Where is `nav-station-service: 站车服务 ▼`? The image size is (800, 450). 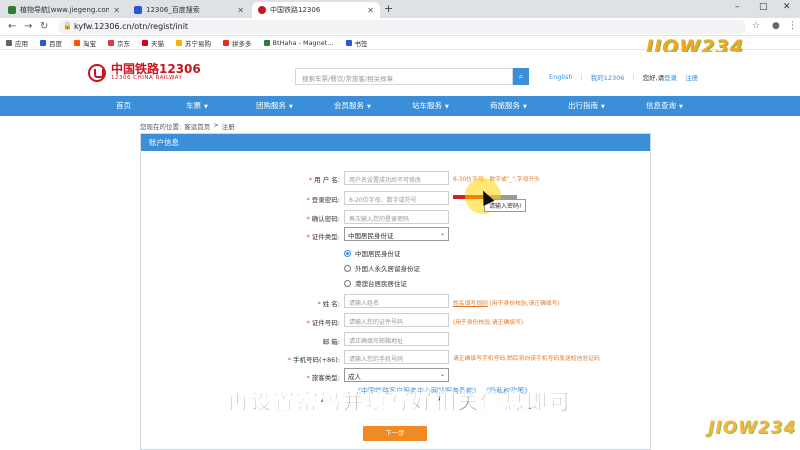 nav-station-service: 站车服务 ▼ is located at coordinates (430, 106).